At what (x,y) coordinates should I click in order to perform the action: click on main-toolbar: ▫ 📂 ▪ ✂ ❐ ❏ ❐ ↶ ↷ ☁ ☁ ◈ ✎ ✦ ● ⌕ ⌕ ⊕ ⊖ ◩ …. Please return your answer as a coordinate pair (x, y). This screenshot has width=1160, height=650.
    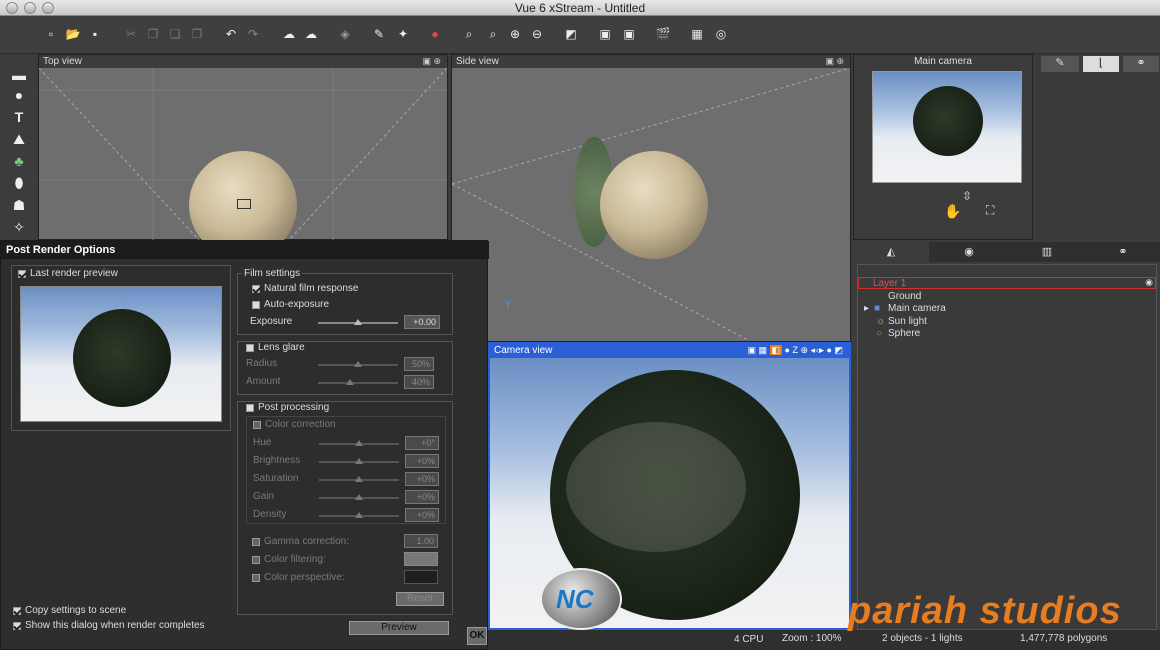
    Looking at the image, I should click on (580, 35).